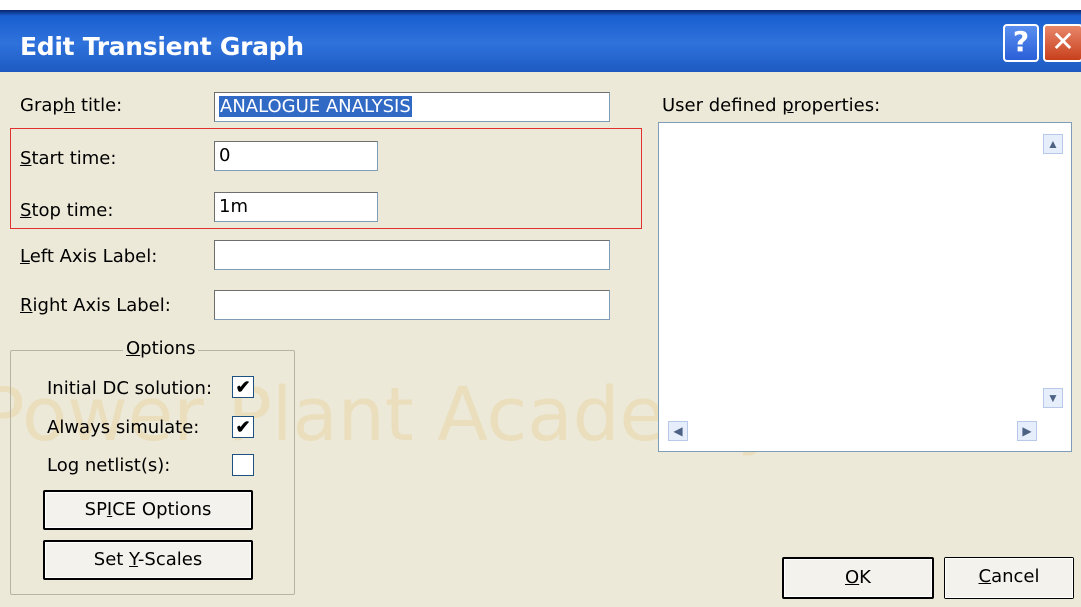 The height and width of the screenshot is (607, 1081). Describe the element at coordinates (858, 578) in the screenshot. I see `ok-button: OK` at that location.